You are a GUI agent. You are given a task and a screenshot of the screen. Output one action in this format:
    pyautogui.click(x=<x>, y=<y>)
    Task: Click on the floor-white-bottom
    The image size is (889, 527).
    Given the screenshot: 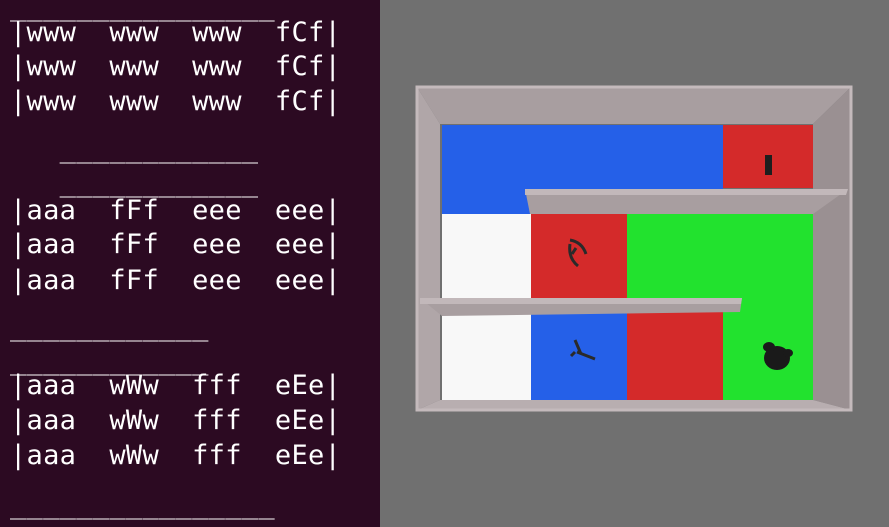 What is the action you would take?
    pyautogui.click(x=486, y=355)
    